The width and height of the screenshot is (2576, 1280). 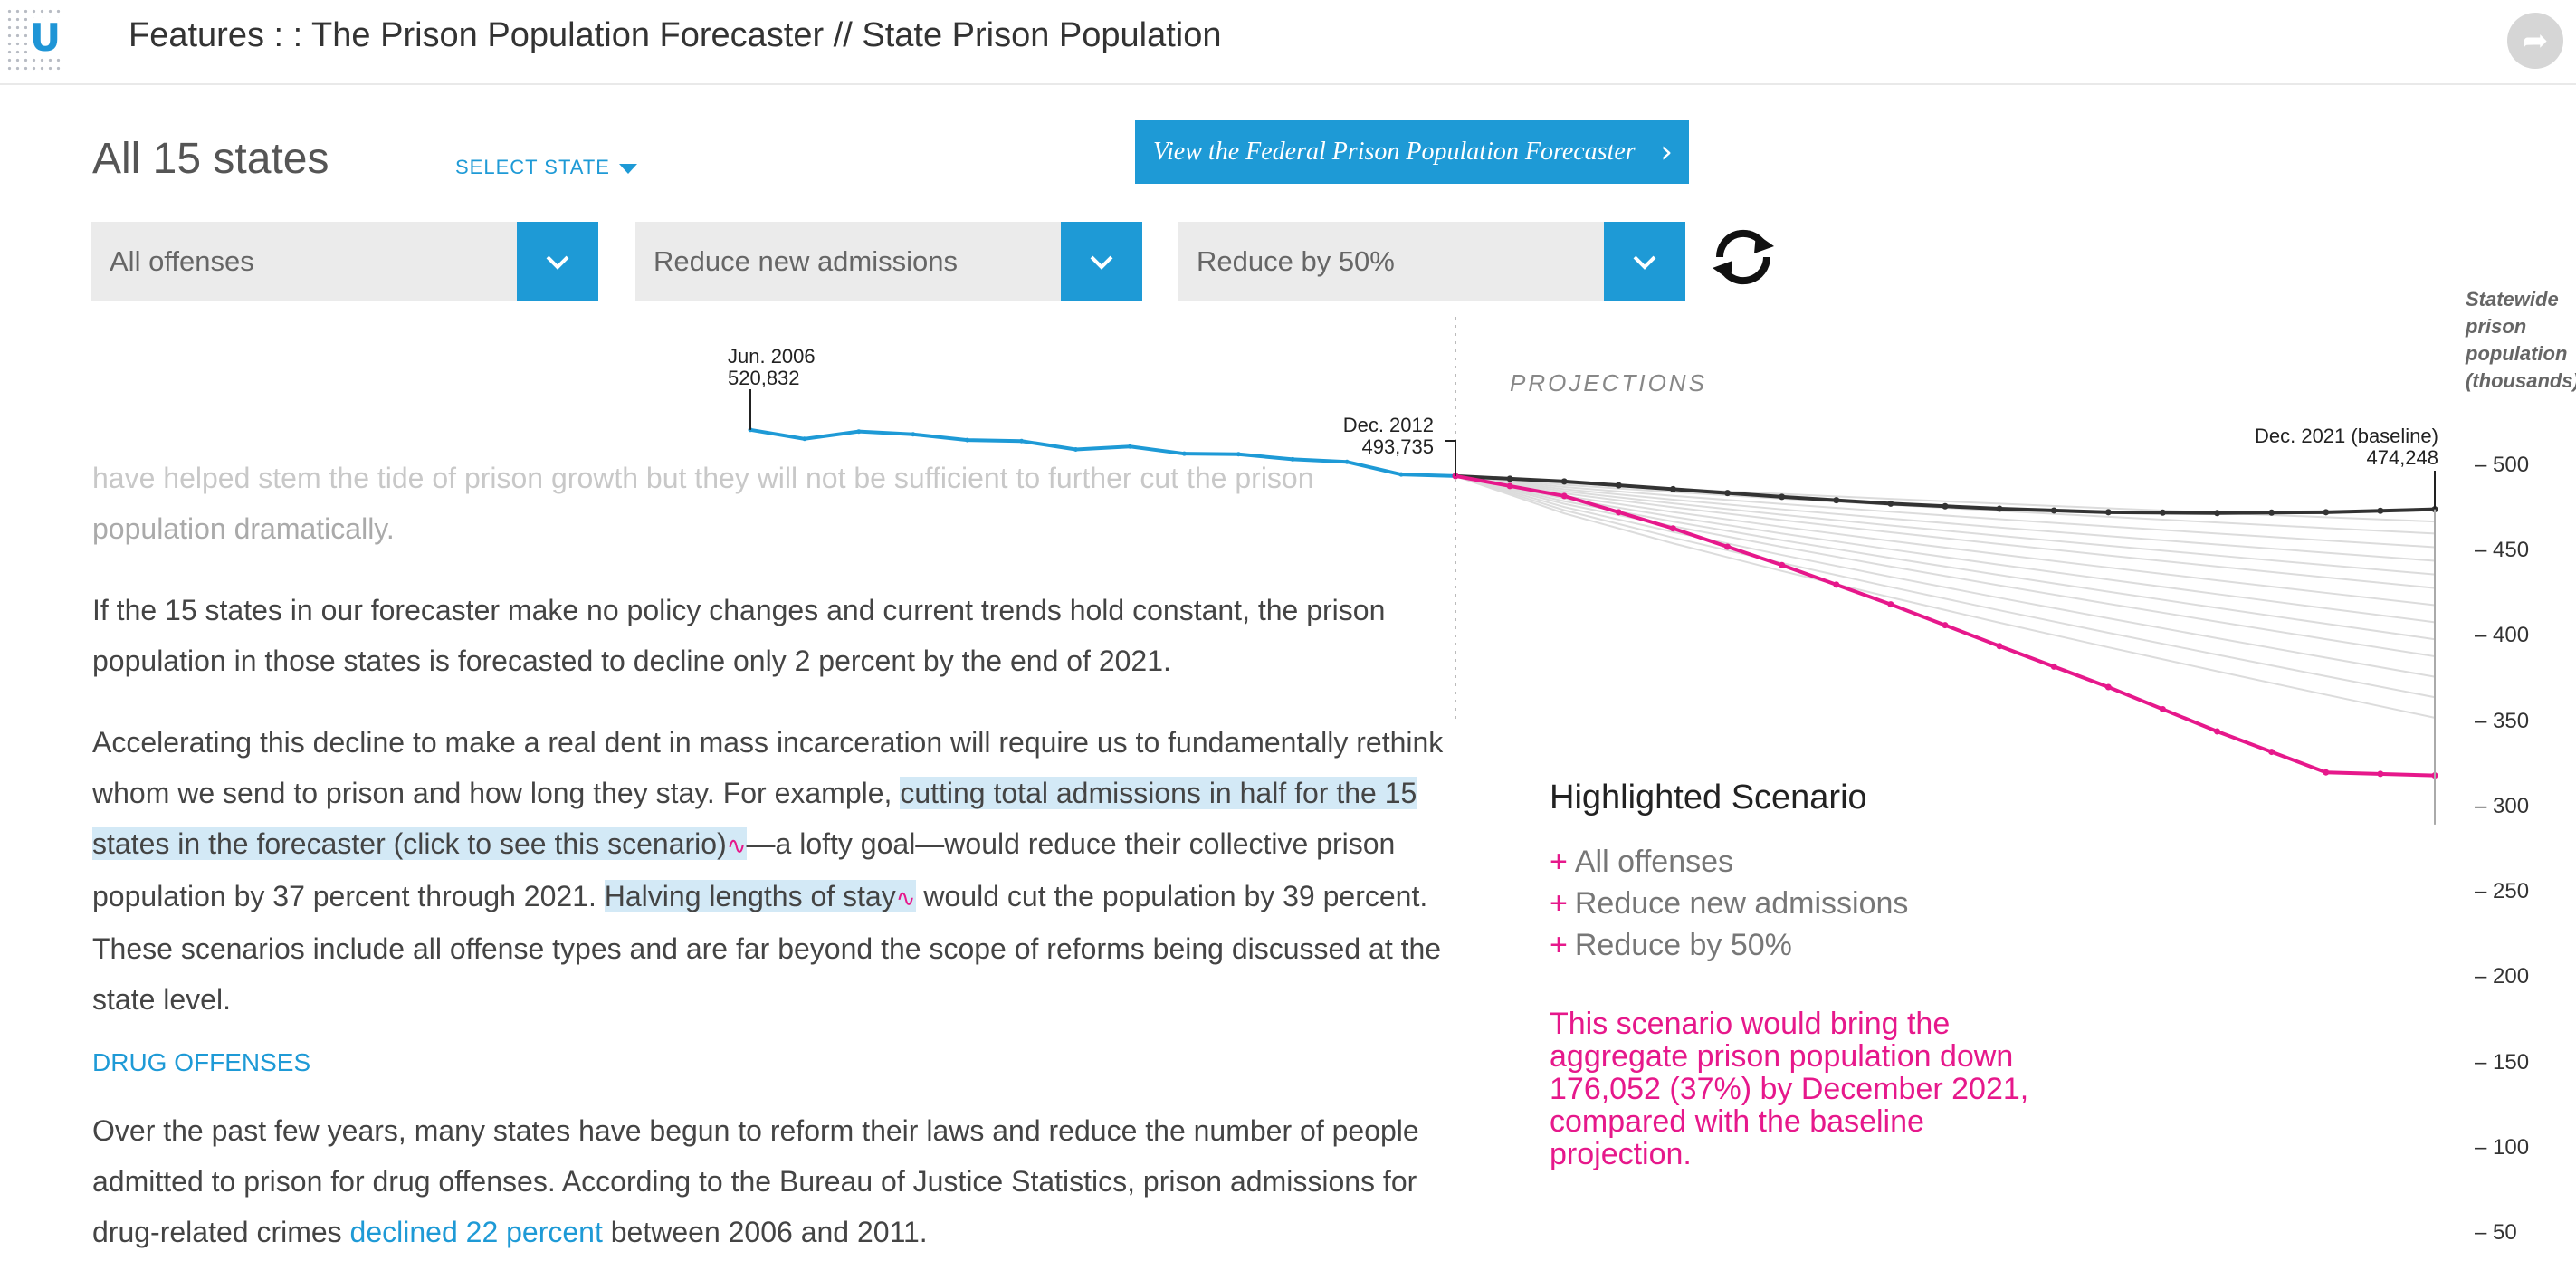 I want to click on scenario-description-line: projection., so click(x=1621, y=1154).